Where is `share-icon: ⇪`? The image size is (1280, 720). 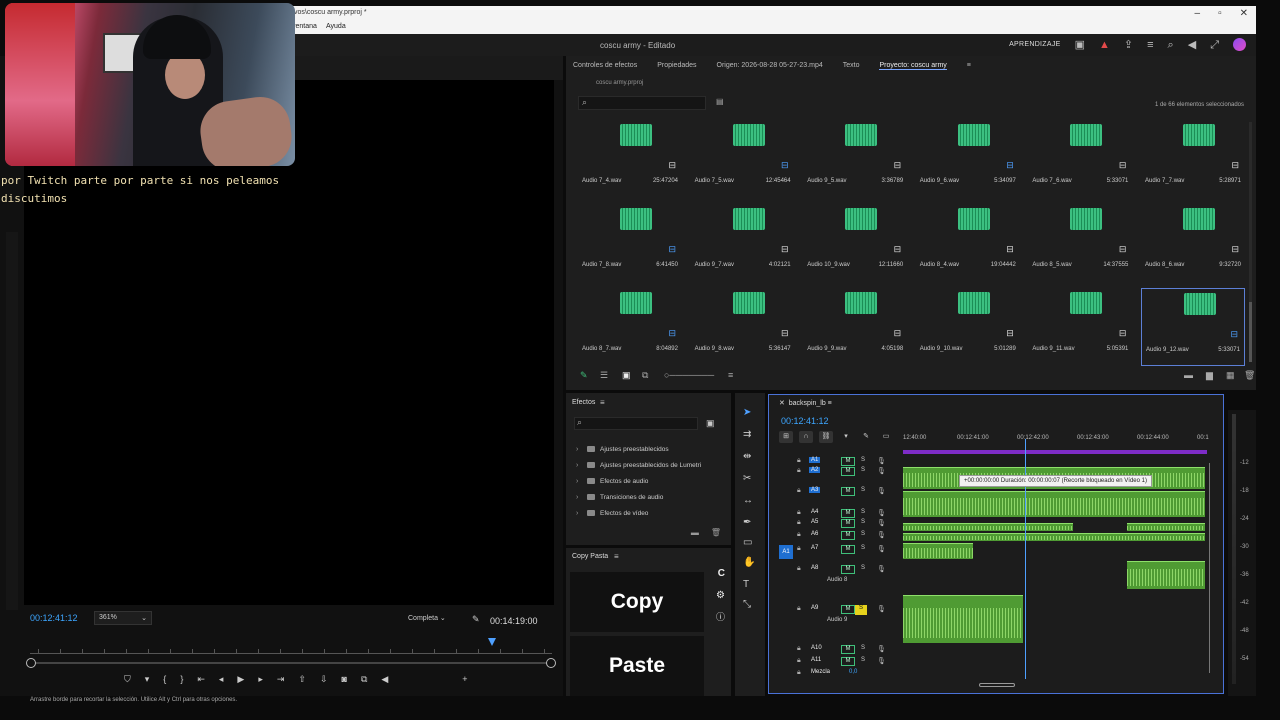
share-icon: ⇪ is located at coordinates (1128, 45).